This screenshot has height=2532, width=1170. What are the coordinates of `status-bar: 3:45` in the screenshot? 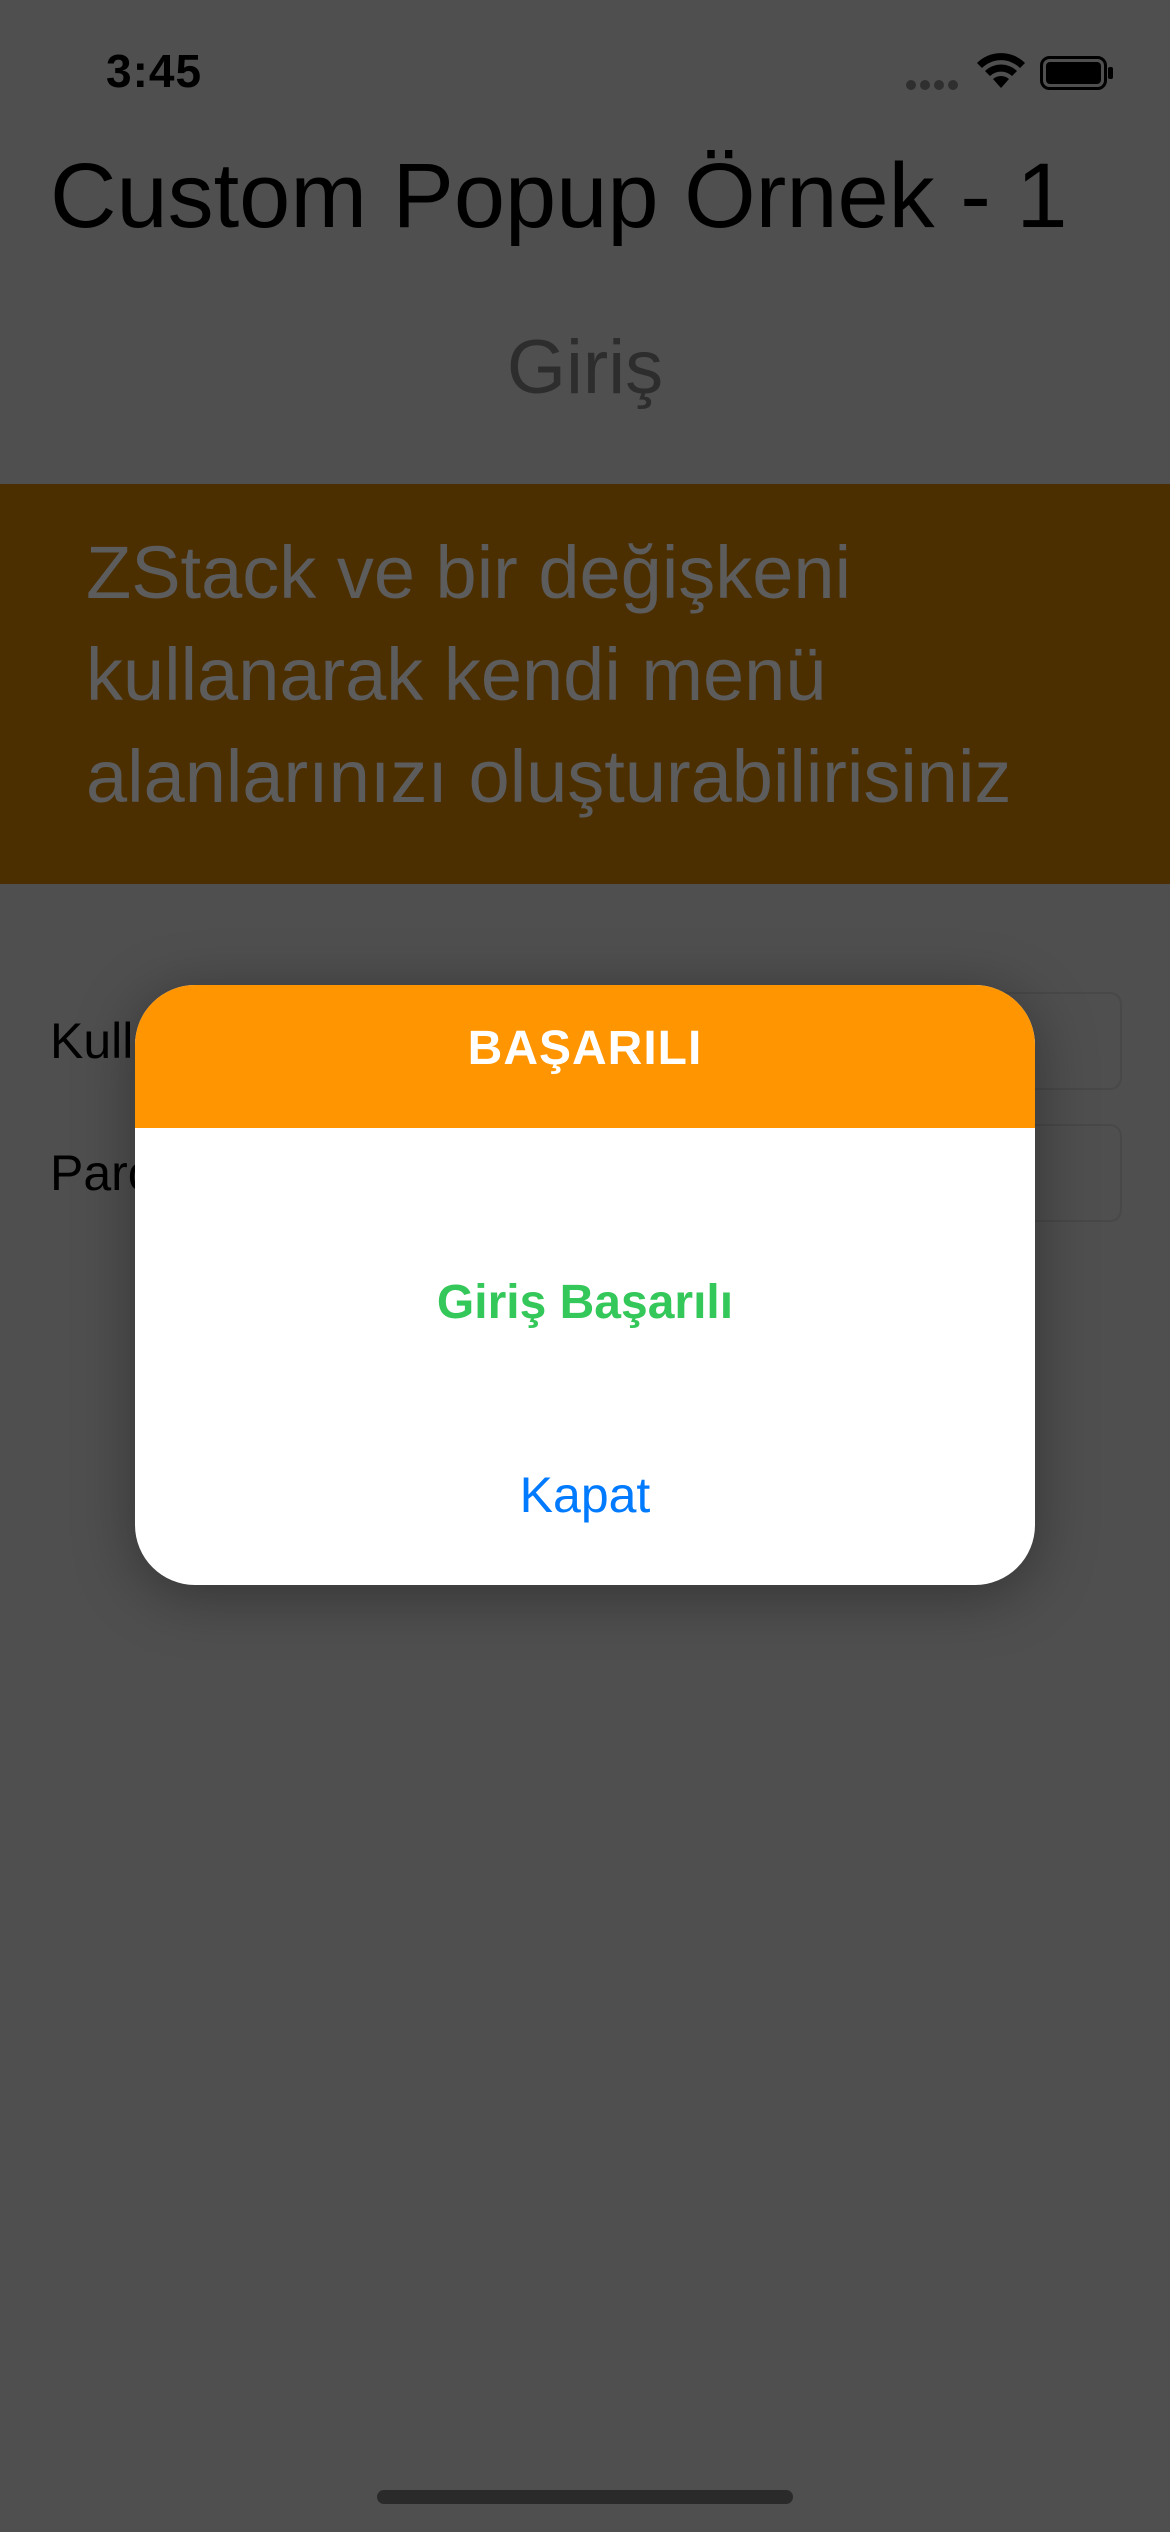 It's located at (585, 75).